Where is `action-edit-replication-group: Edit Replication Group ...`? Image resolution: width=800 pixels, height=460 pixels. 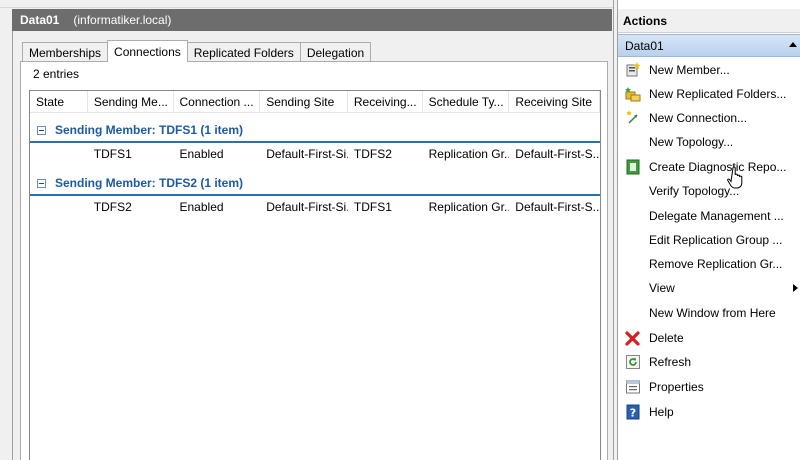 action-edit-replication-group: Edit Replication Group ... is located at coordinates (709, 240).